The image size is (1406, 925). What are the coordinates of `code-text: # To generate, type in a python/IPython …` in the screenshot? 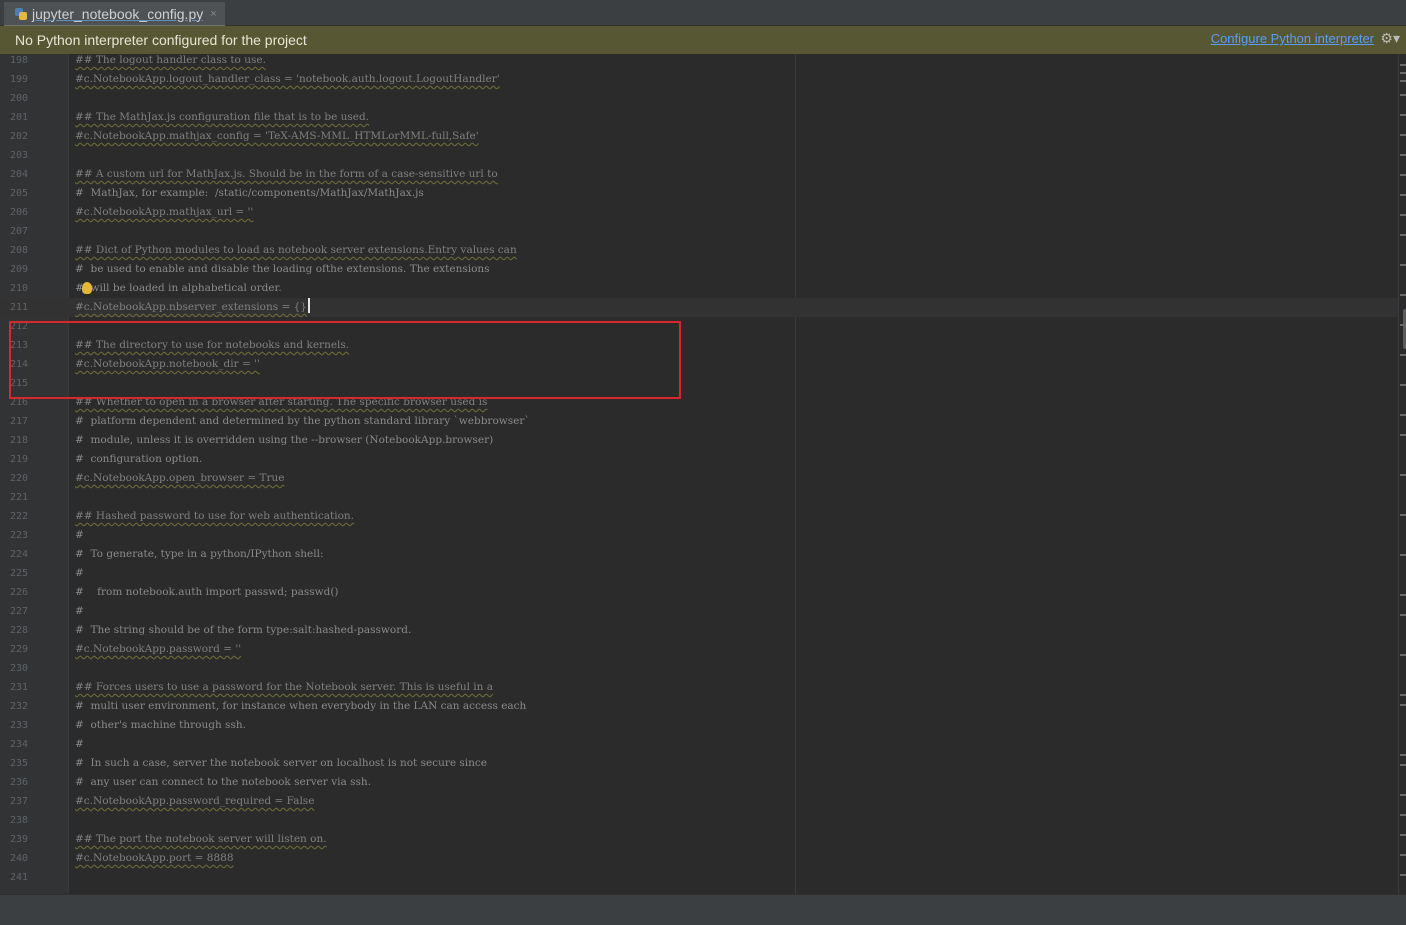 It's located at (199, 554).